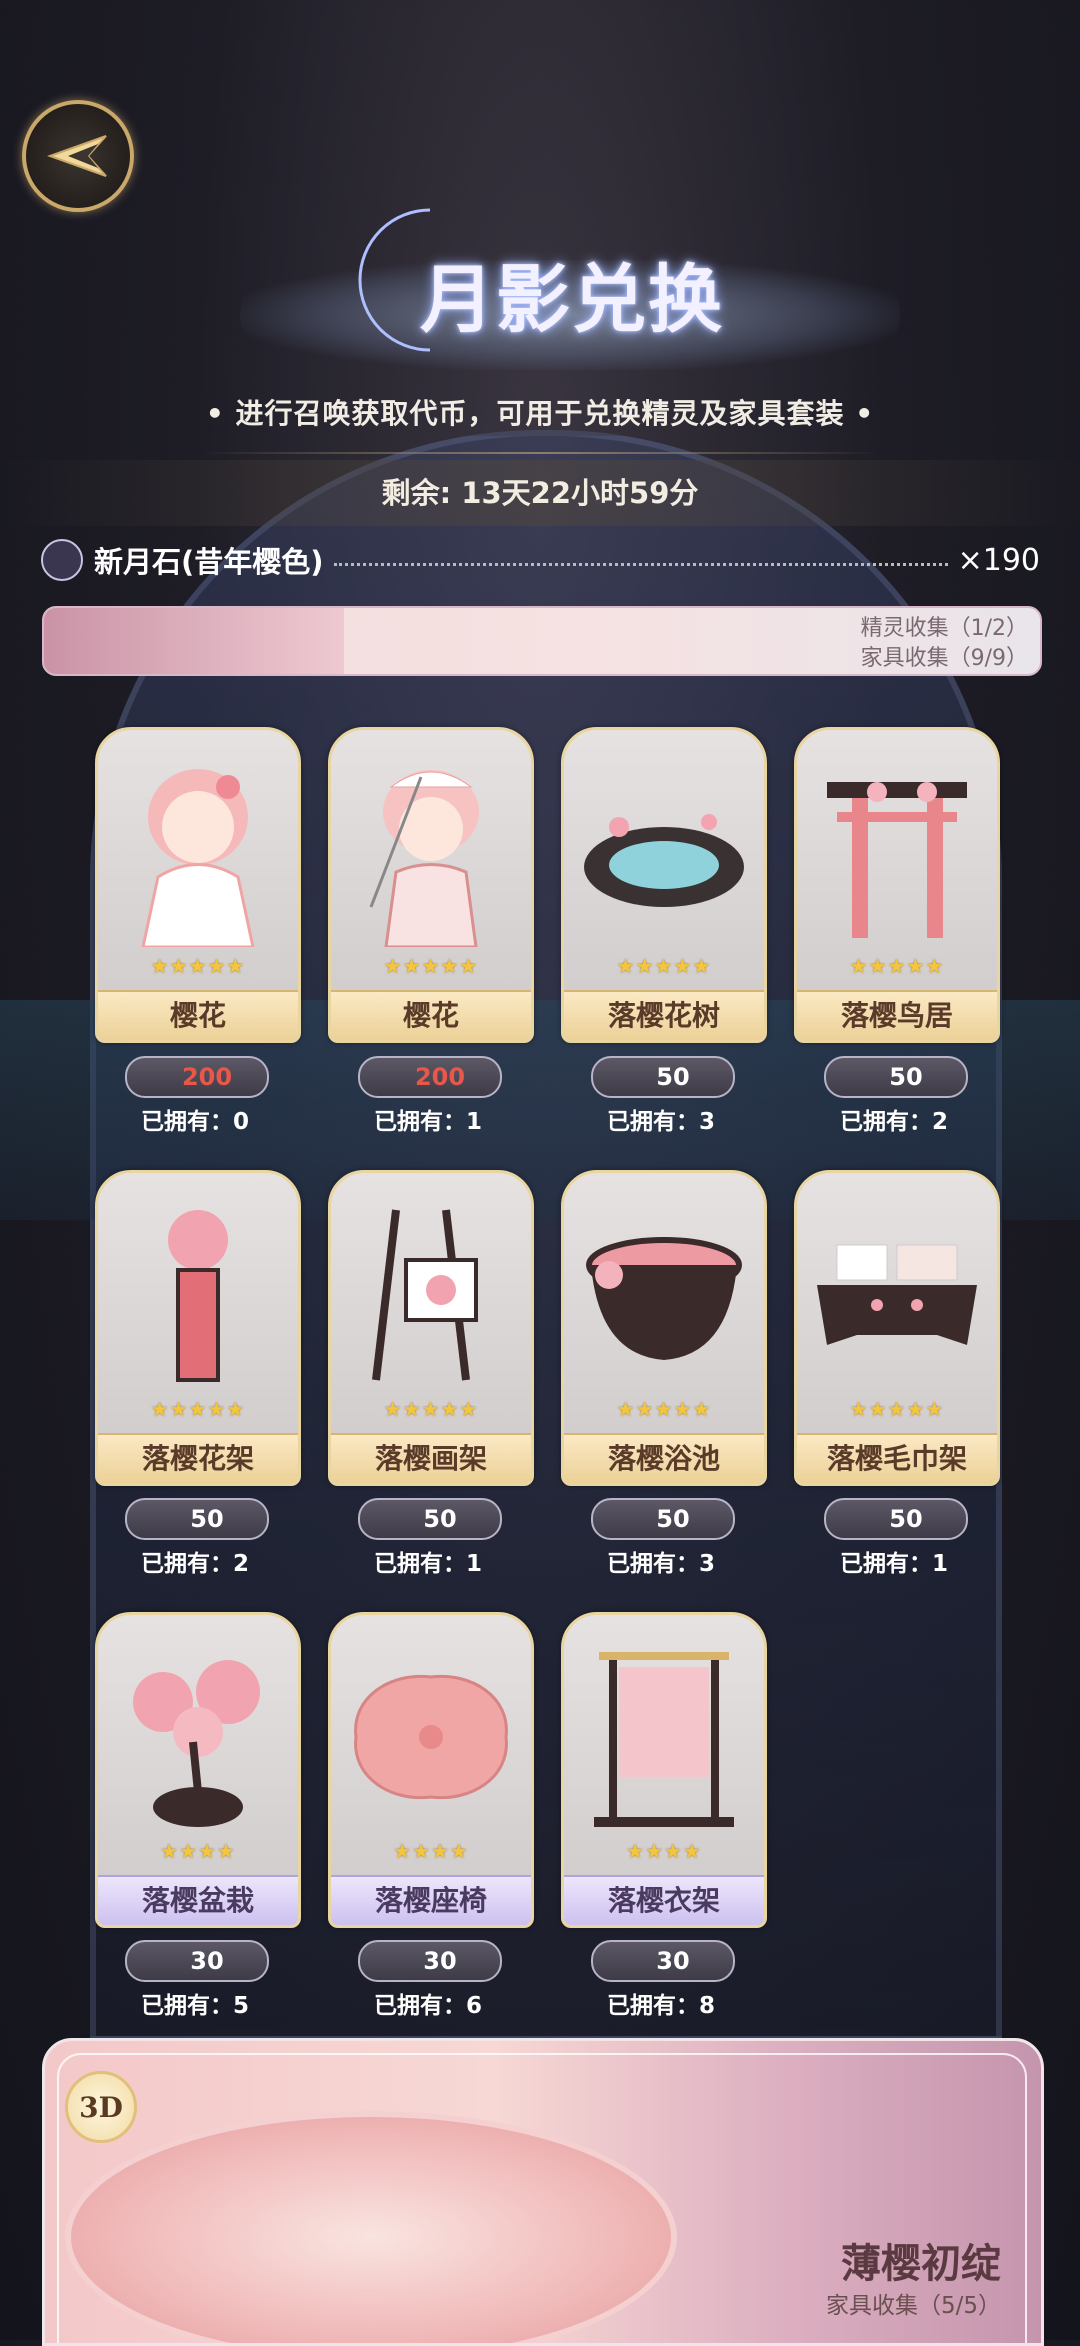 This screenshot has width=1080, height=2346. I want to click on event-title: 月影兑换, so click(560, 285).